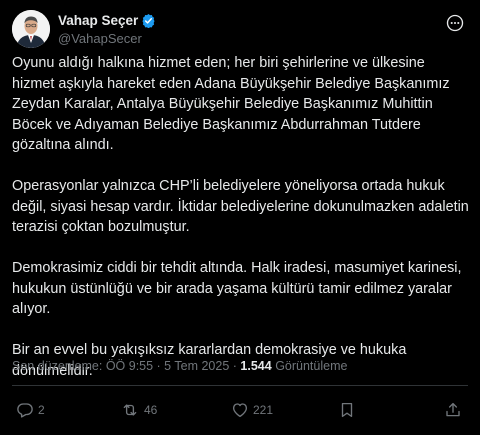 This screenshot has height=435, width=480. Describe the element at coordinates (252, 410) in the screenshot. I see `like-button: 221` at that location.